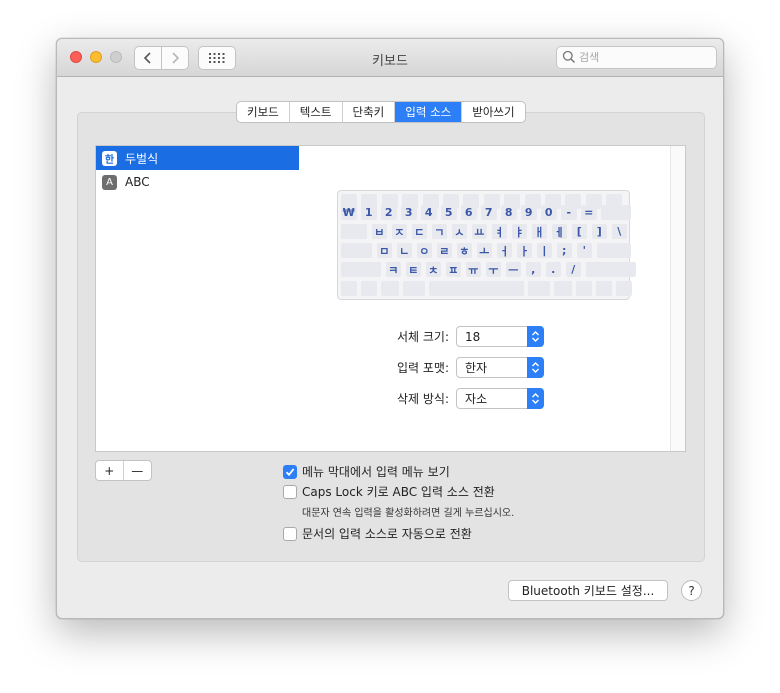  I want to click on checkmark-icon, so click(290, 471).